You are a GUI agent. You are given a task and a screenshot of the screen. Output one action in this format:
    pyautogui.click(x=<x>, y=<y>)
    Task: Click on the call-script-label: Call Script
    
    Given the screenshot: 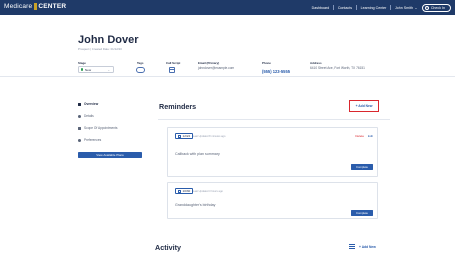 What is the action you would take?
    pyautogui.click(x=173, y=63)
    